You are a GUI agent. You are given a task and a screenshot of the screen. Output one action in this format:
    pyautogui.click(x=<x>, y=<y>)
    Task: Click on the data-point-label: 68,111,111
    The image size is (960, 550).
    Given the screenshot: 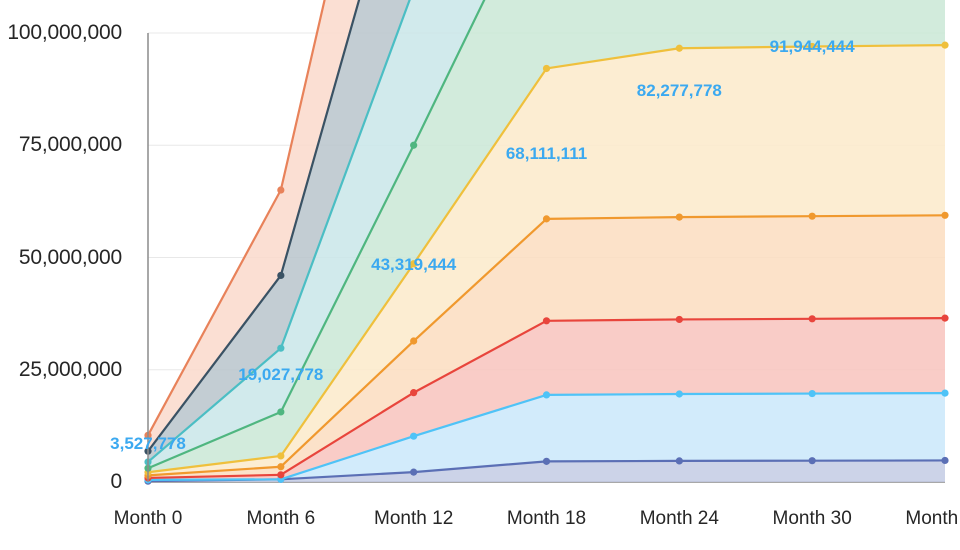 What is the action you would take?
    pyautogui.click(x=546, y=154)
    